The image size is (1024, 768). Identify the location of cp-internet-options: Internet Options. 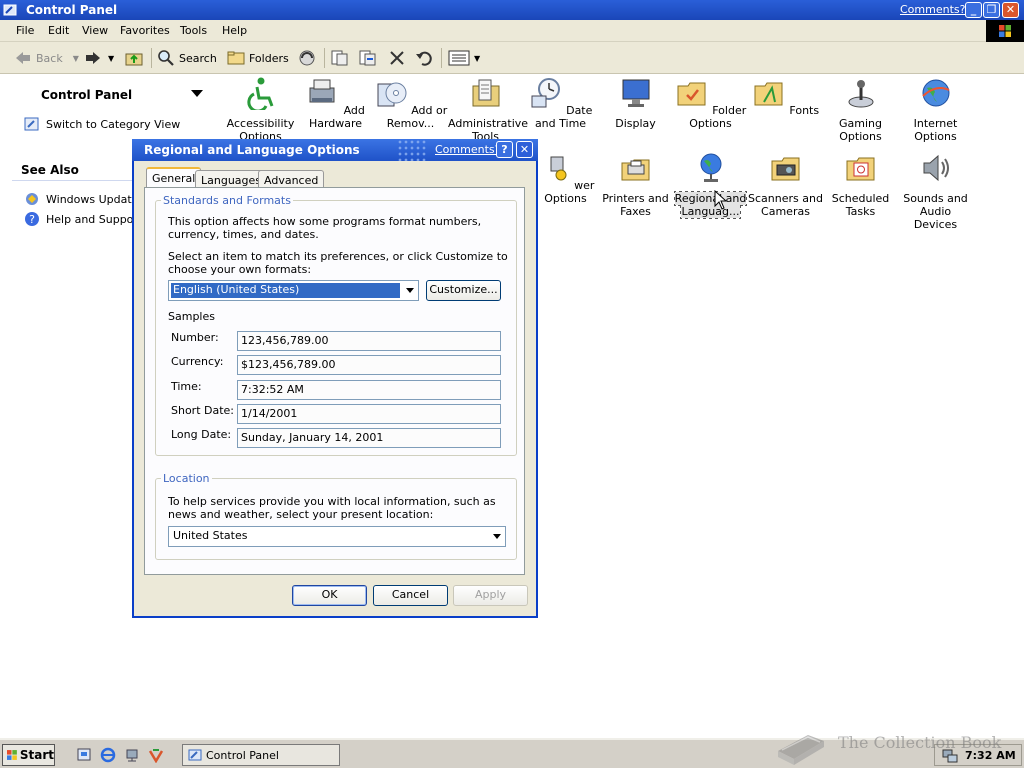
(935, 109).